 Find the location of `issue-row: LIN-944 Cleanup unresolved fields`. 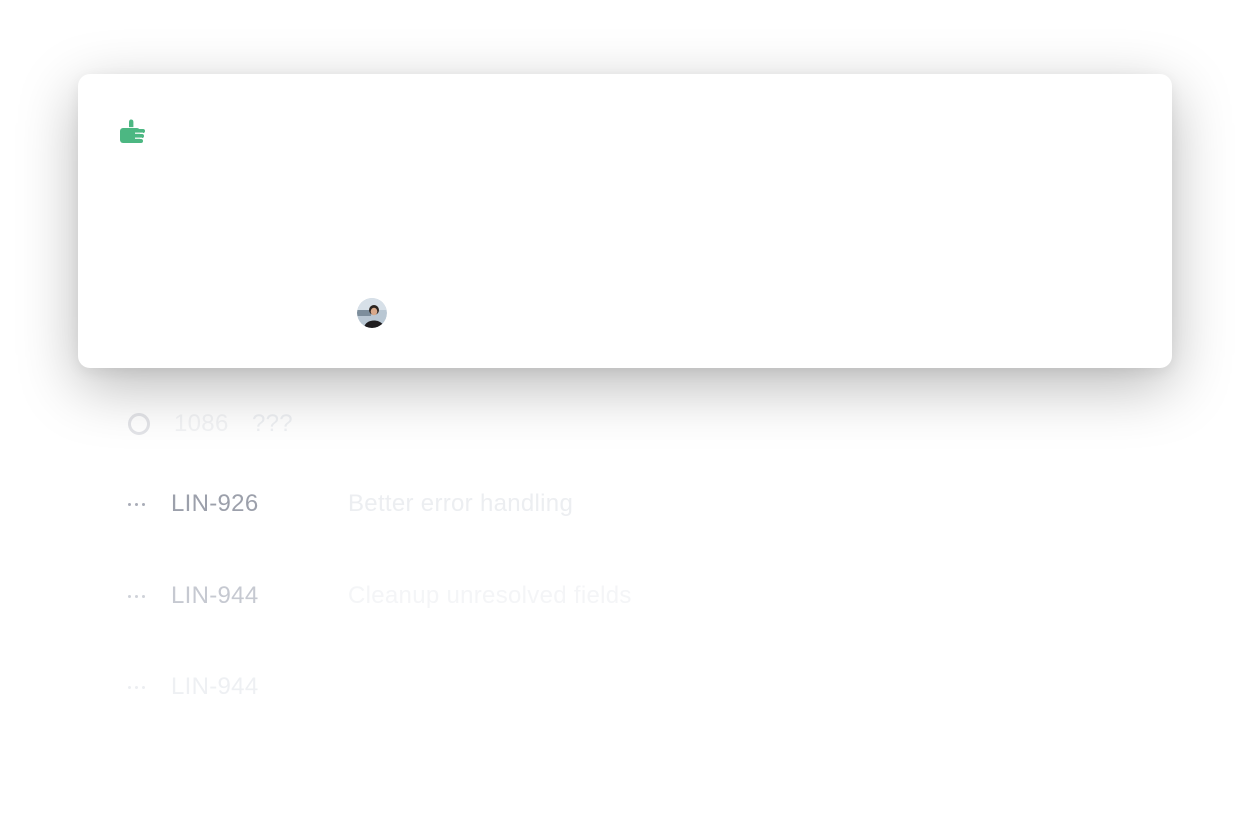

issue-row: LIN-944 Cleanup unresolved fields is located at coordinates (379, 596).